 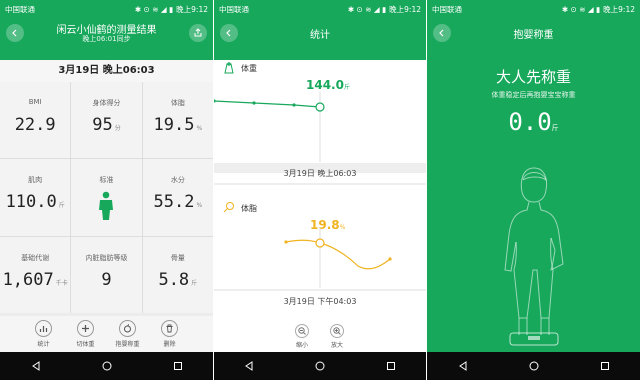 I want to click on baby-weigh-button: 抱婴称重, so click(x=128, y=334).